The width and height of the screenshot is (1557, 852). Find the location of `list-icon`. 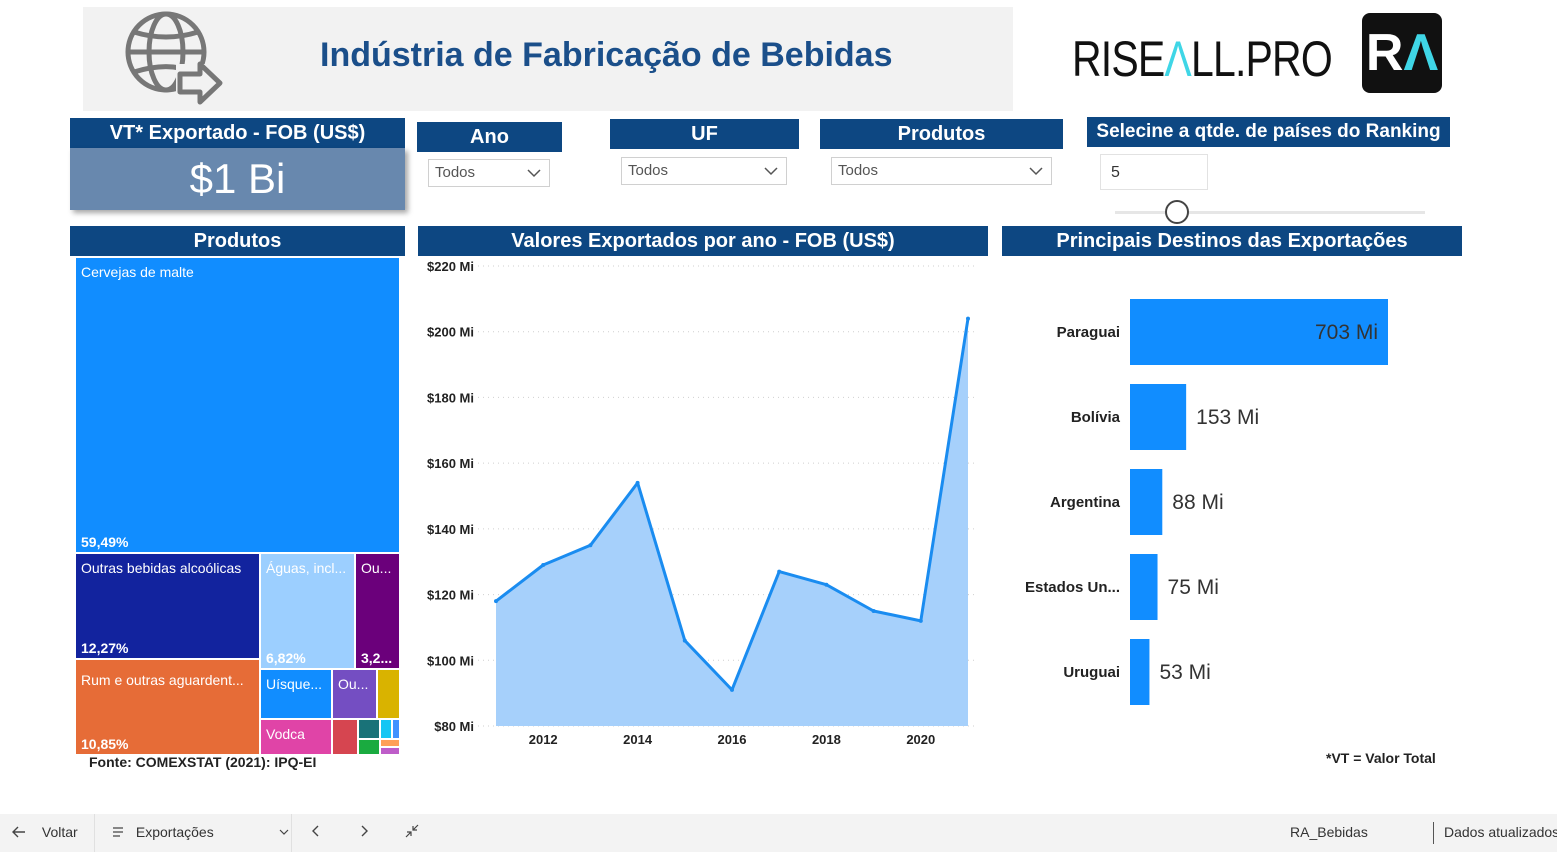

list-icon is located at coordinates (118, 832).